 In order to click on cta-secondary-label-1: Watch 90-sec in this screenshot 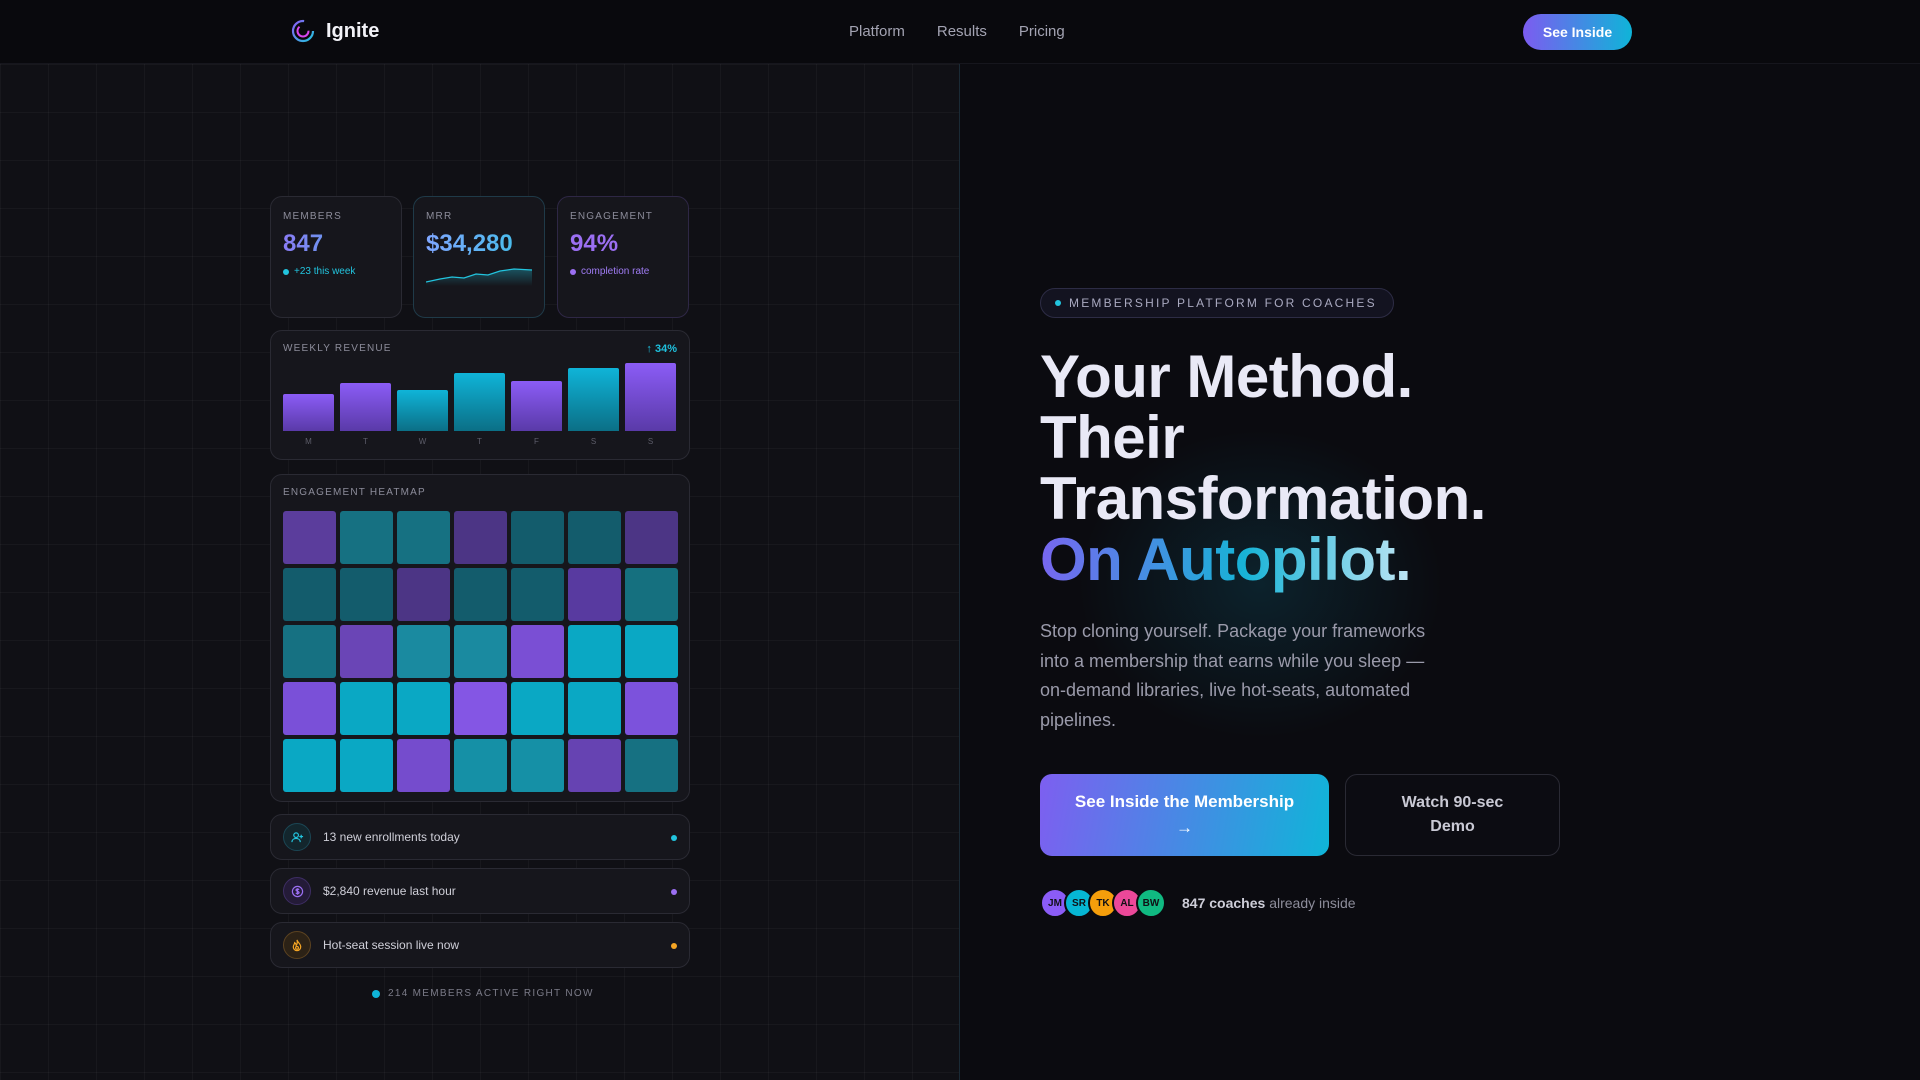, I will do `click(1452, 802)`.